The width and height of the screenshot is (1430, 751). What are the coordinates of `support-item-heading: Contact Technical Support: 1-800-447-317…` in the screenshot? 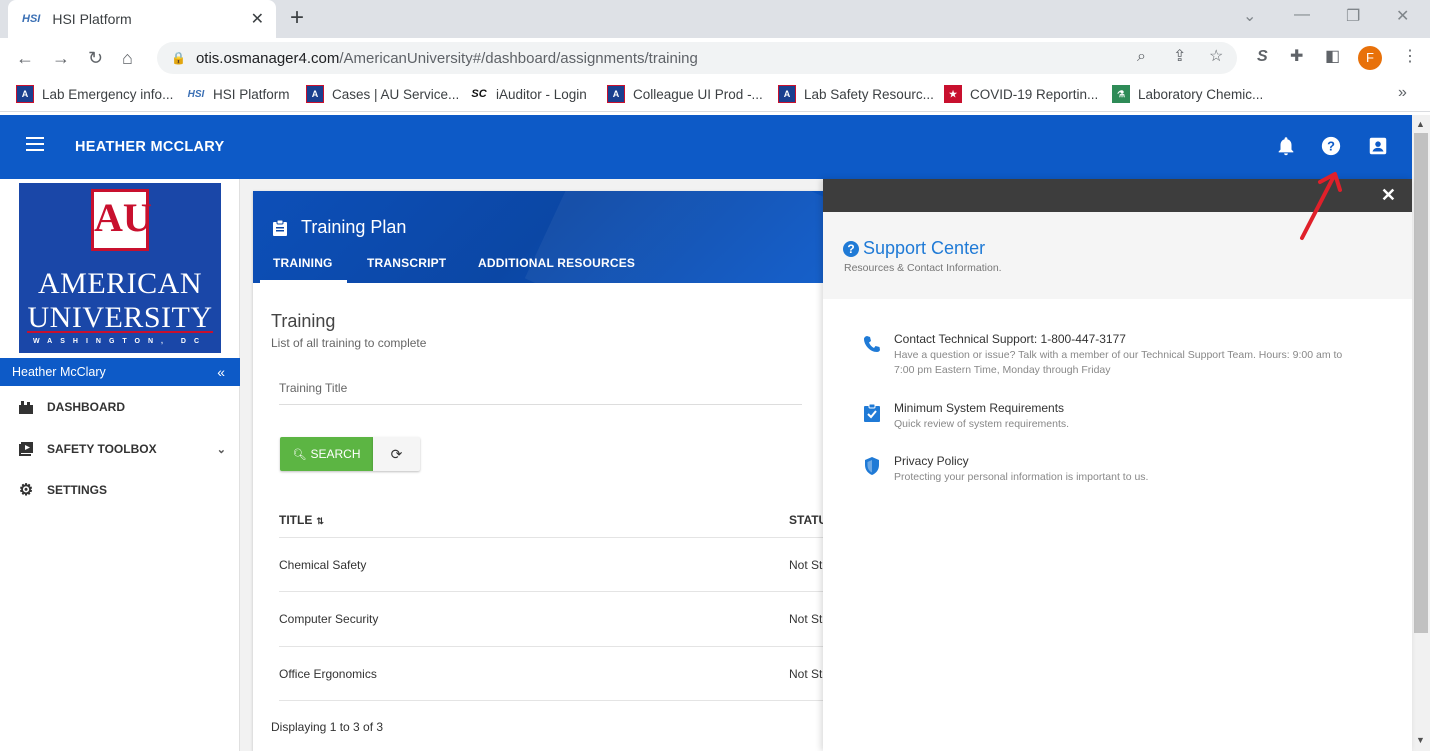 It's located at (1010, 339).